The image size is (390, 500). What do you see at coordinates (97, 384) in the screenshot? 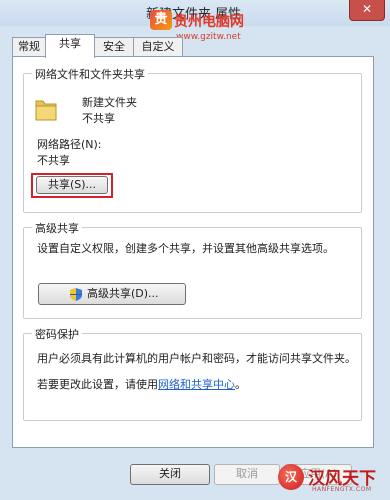
I see `password-change-hint-prefix: 若要更改此设置，请使用` at bounding box center [97, 384].